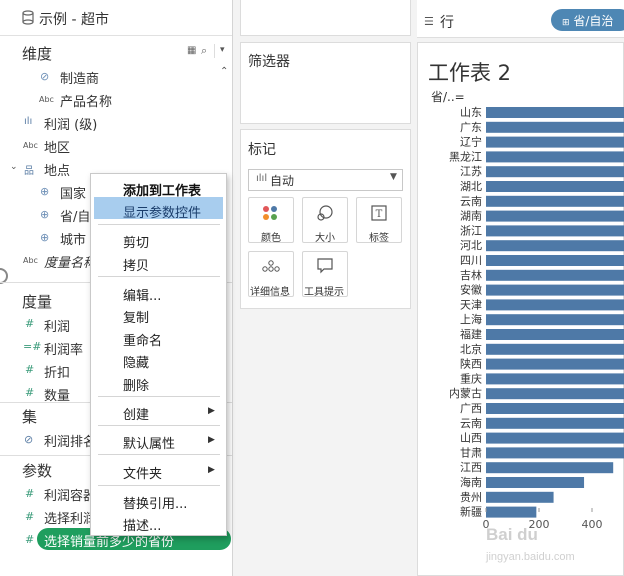  Describe the element at coordinates (116, 18) in the screenshot. I see `datasource-header` at that location.